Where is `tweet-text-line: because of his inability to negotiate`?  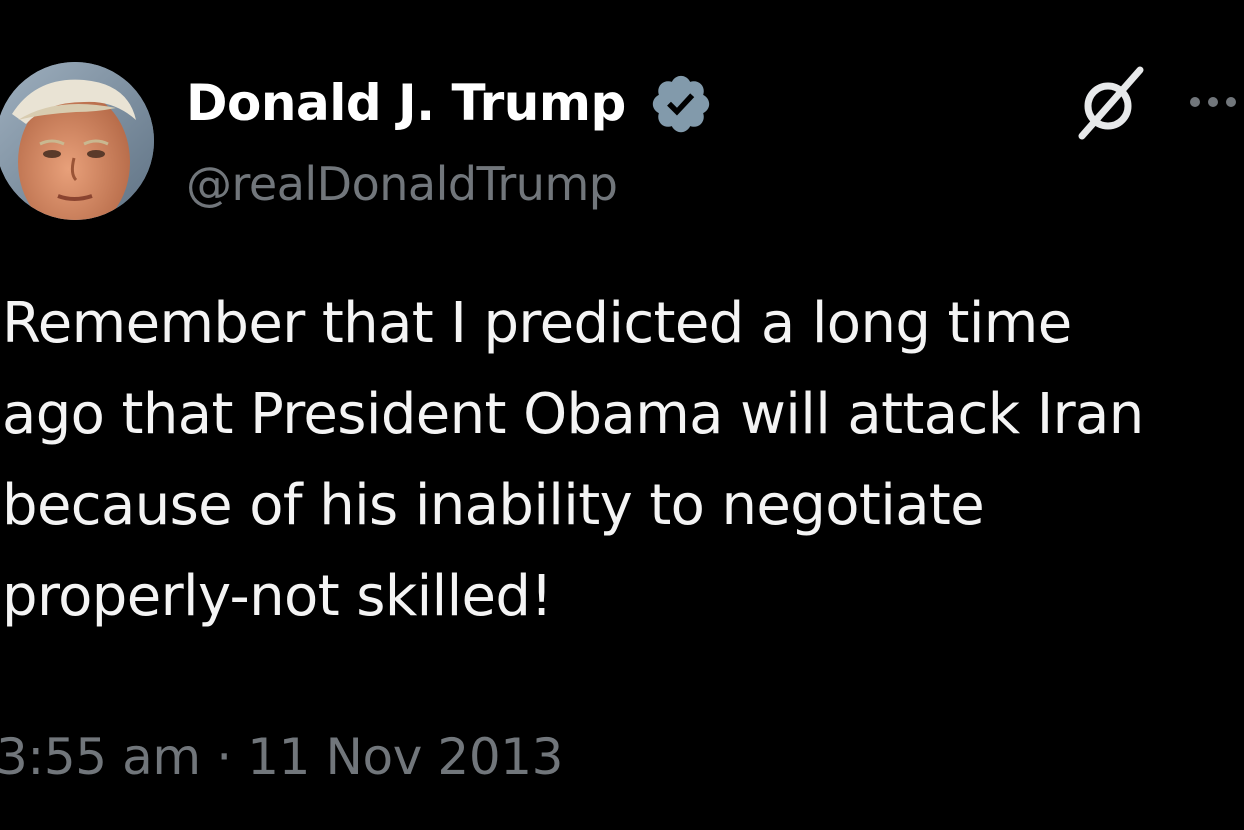
tweet-text-line: because of his inability to negotiate is located at coordinates (493, 505).